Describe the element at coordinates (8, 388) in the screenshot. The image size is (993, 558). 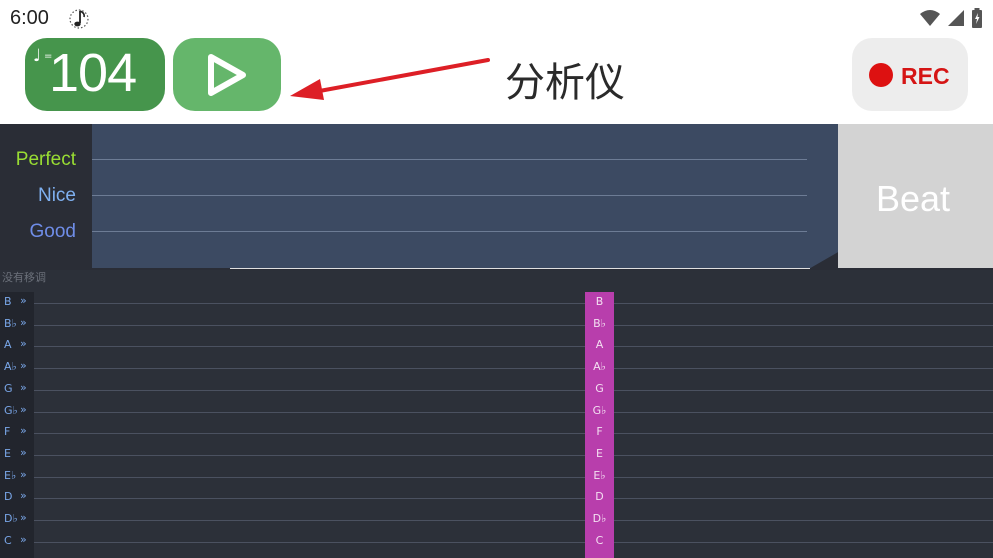
I see `lane-note-label: G` at that location.